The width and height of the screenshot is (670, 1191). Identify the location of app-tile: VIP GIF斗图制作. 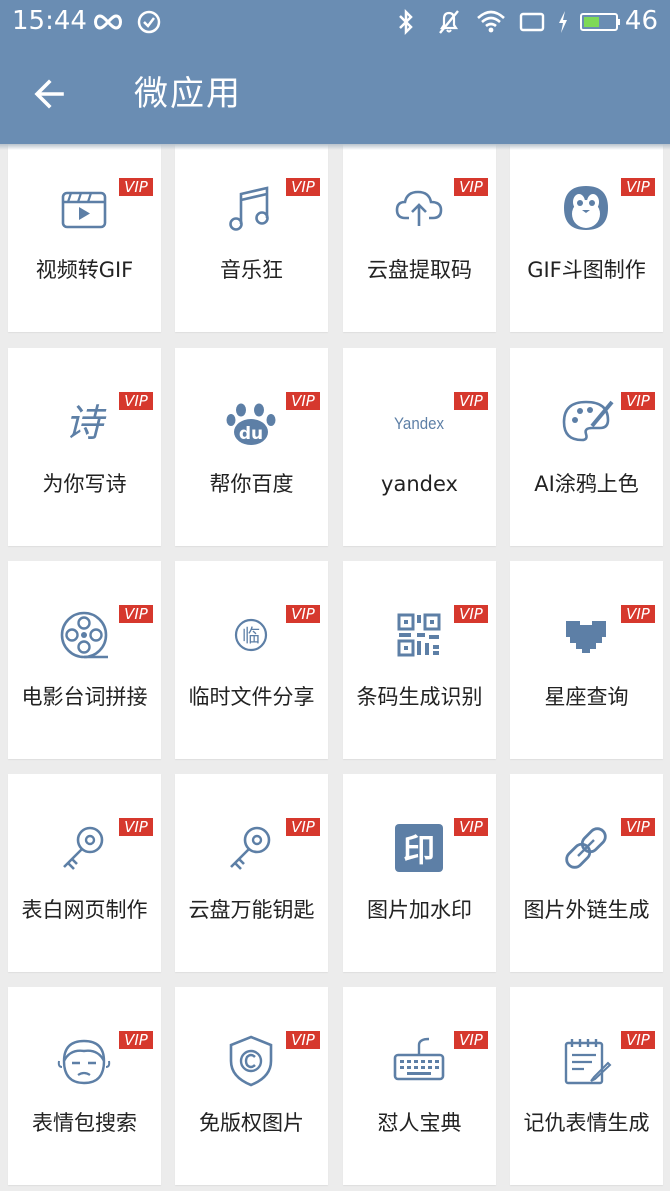
(586, 238).